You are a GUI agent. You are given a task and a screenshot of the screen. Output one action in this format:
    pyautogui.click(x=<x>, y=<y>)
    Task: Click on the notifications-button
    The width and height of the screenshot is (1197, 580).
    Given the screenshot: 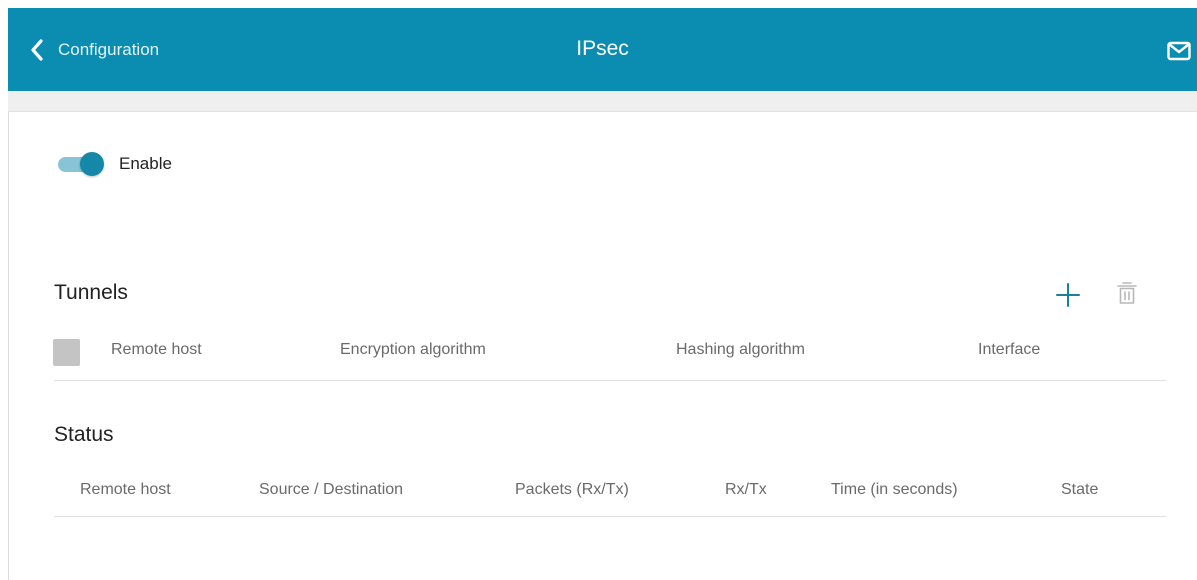 What is the action you would take?
    pyautogui.click(x=1179, y=51)
    